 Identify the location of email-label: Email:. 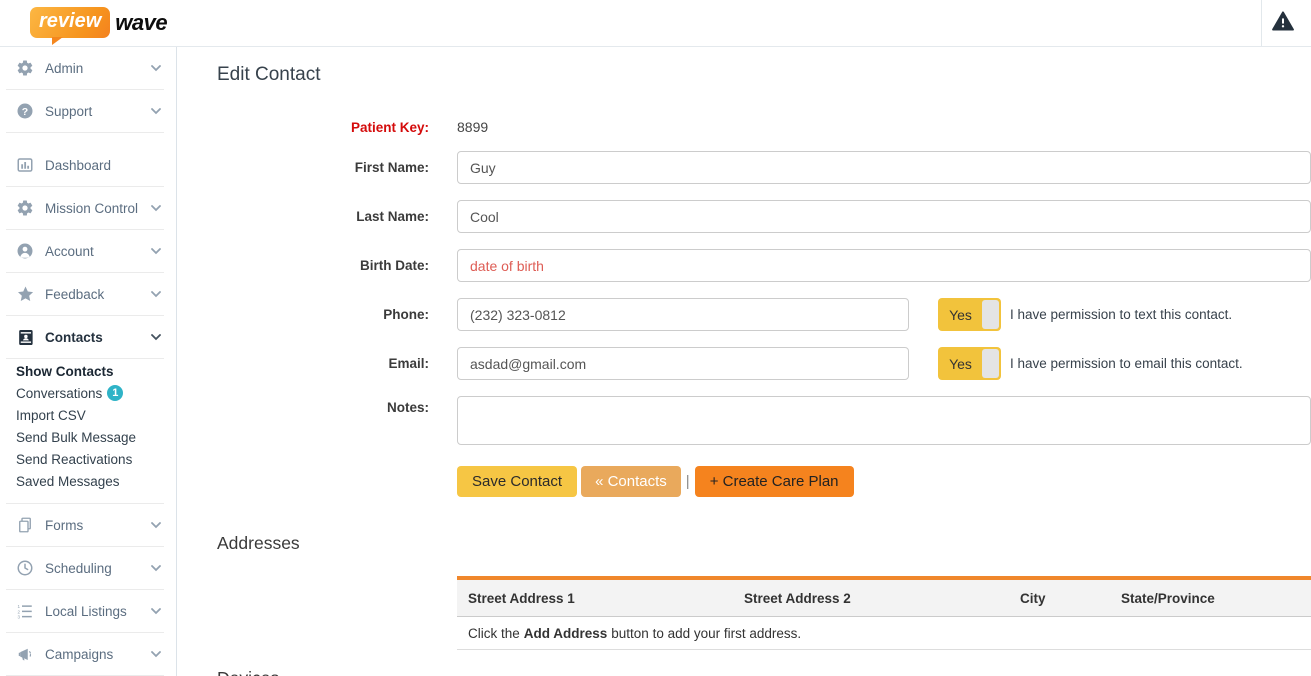
(408, 363).